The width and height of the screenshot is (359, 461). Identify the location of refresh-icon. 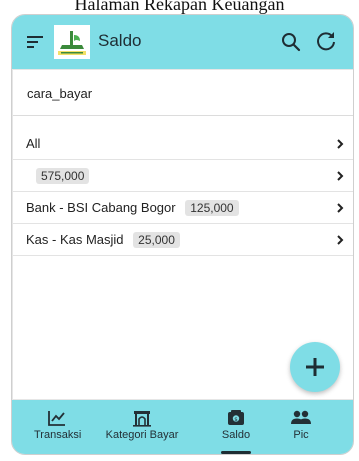
(326, 41).